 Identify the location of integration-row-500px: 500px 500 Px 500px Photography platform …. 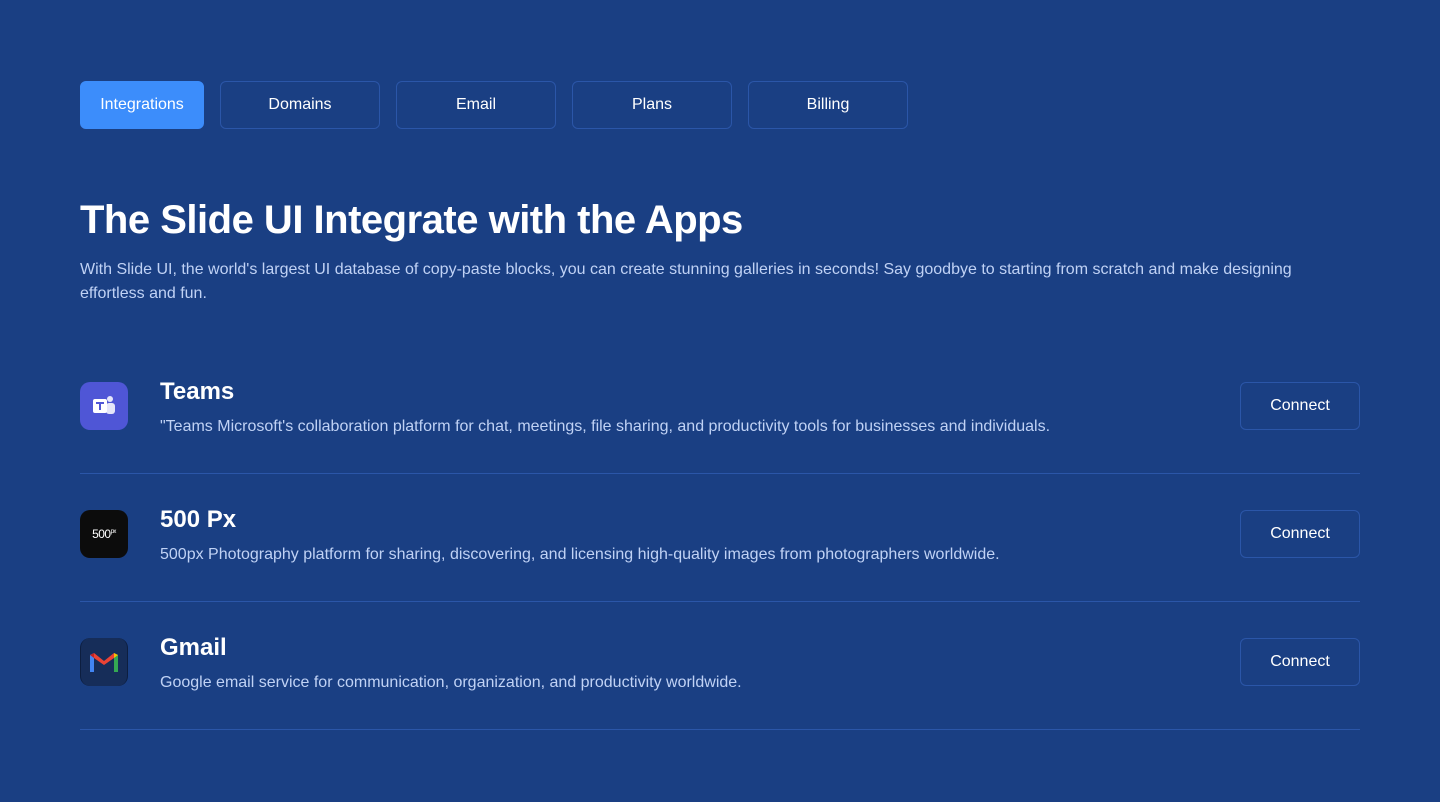
(720, 538).